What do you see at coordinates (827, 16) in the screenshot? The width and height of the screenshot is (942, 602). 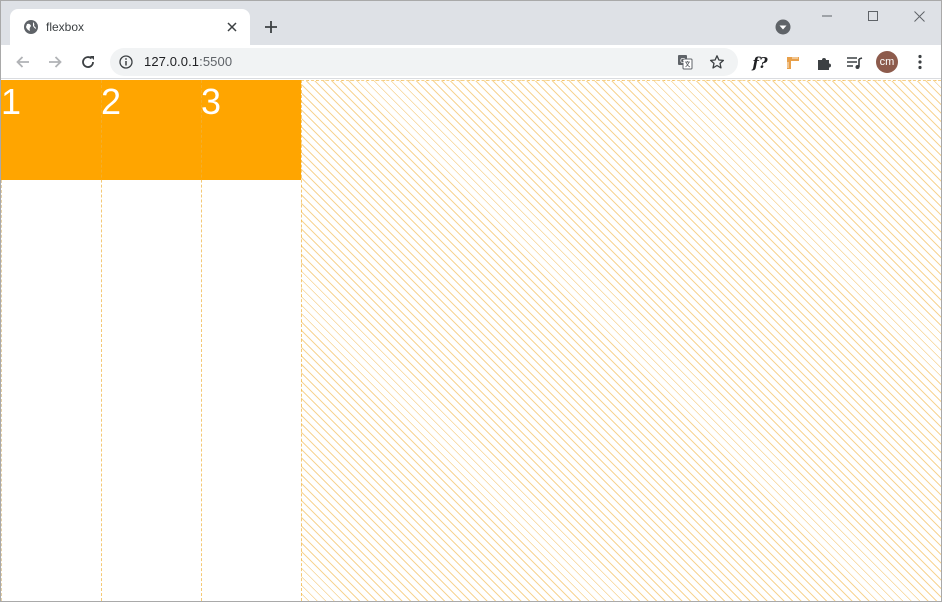 I see `minimize-button` at bounding box center [827, 16].